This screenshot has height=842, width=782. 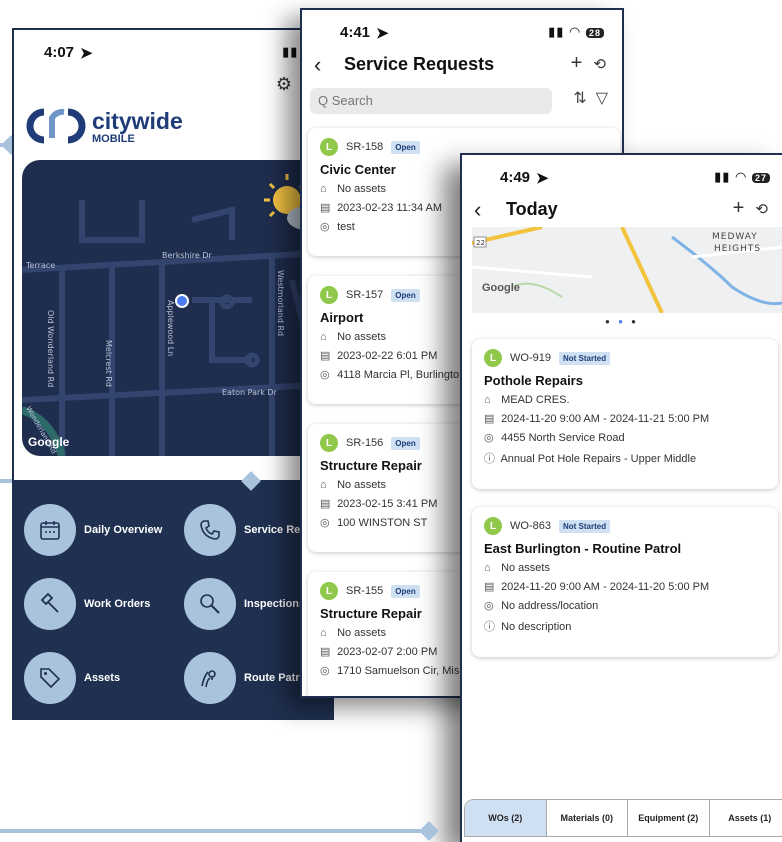 I want to click on status-bar: 4:07 ➤ ▮▮ ◠ 63, so click(x=173, y=50).